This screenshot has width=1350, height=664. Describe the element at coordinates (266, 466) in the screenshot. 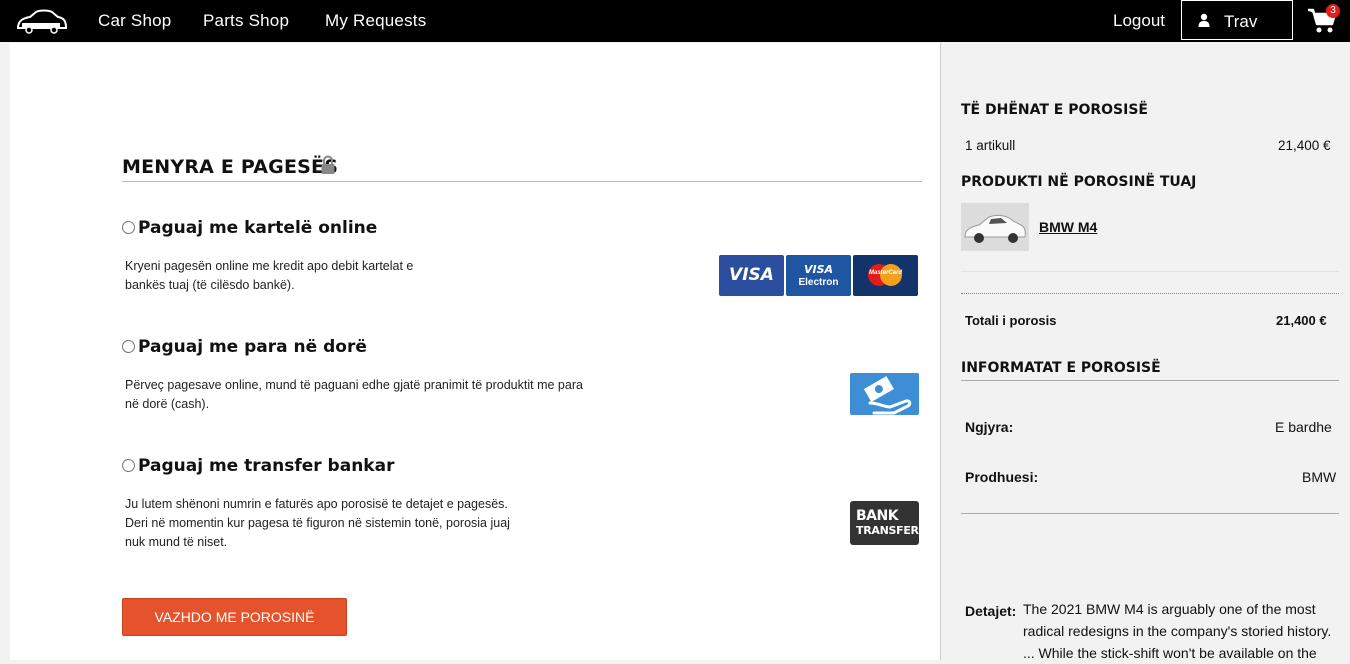

I see `option-bank-transfer-title: Paguaj me transfer bankar` at that location.